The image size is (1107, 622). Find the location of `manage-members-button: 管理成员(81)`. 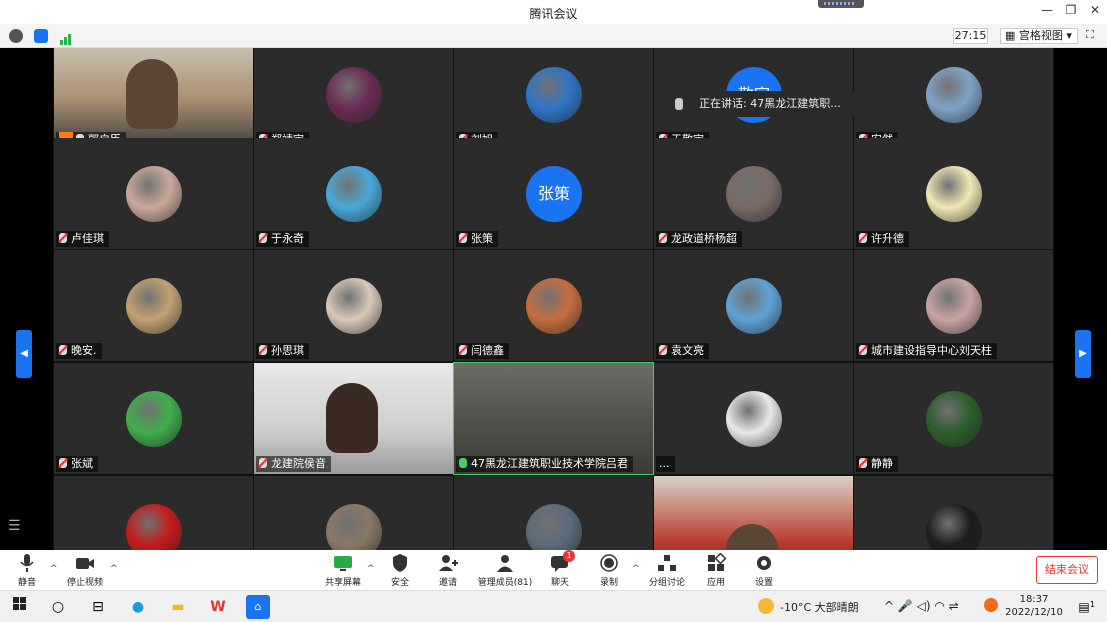

manage-members-button: 管理成员(81) is located at coordinates (505, 570).